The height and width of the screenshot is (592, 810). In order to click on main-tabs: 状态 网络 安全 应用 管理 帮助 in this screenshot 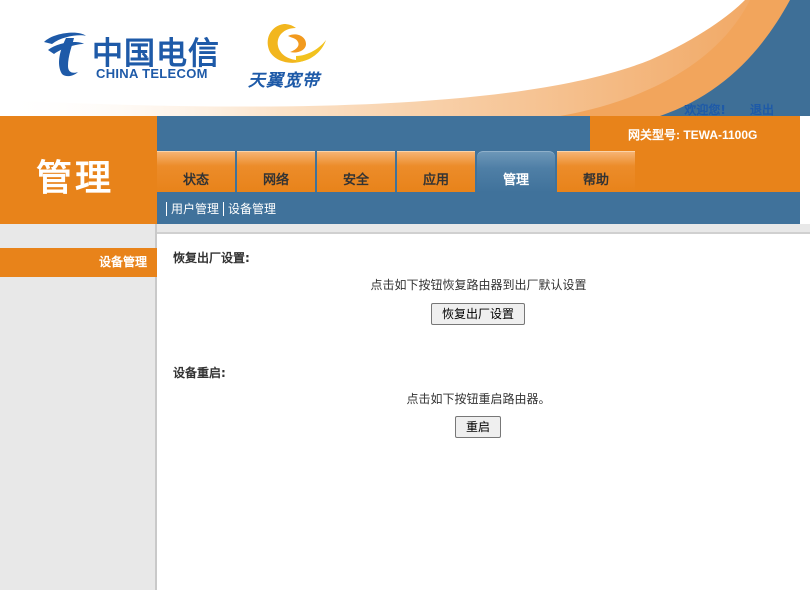, I will do `click(397, 171)`.